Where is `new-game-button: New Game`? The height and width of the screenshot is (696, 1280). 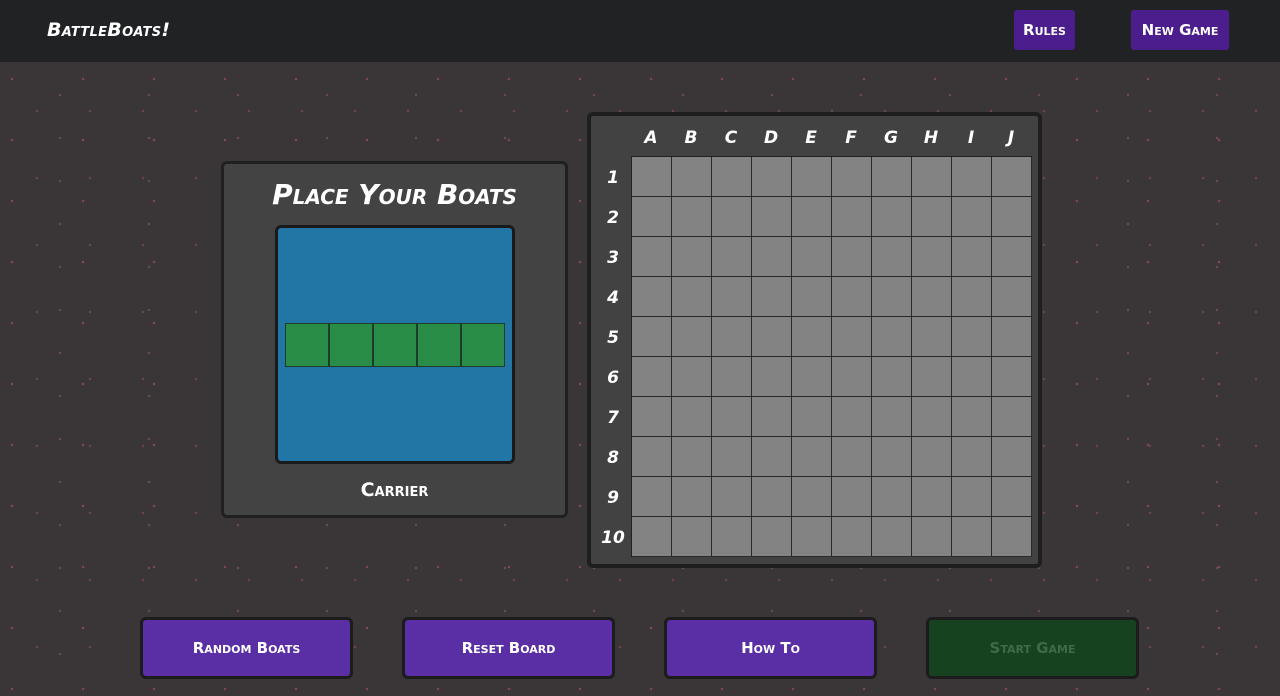 new-game-button: New Game is located at coordinates (1180, 30).